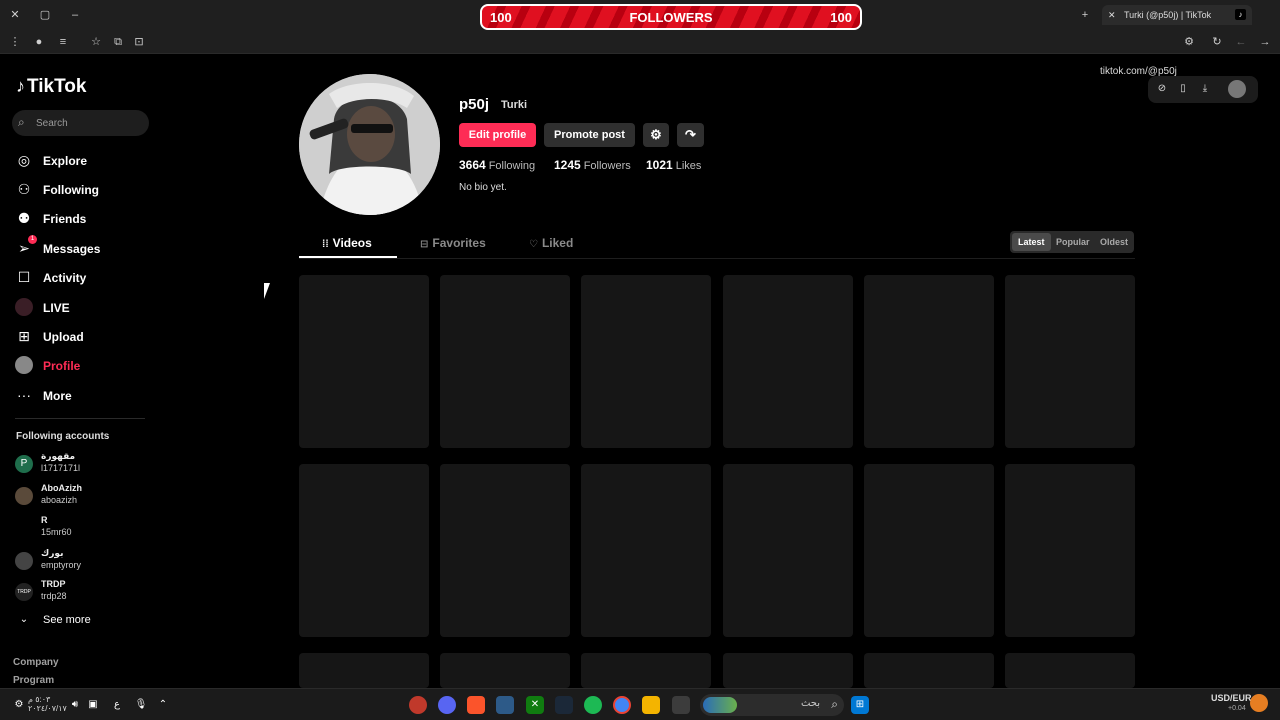 This screenshot has height=720, width=1280. Describe the element at coordinates (772, 705) in the screenshot. I see `taskbar-search: بحث ⌕` at that location.